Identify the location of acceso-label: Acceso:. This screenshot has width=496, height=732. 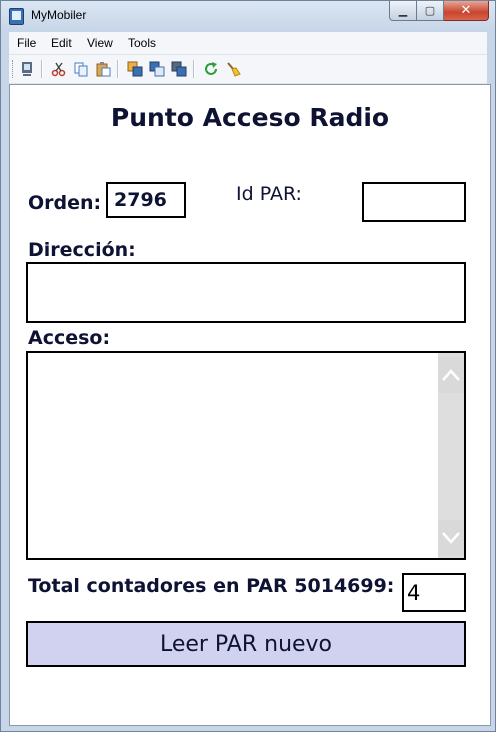
(69, 338).